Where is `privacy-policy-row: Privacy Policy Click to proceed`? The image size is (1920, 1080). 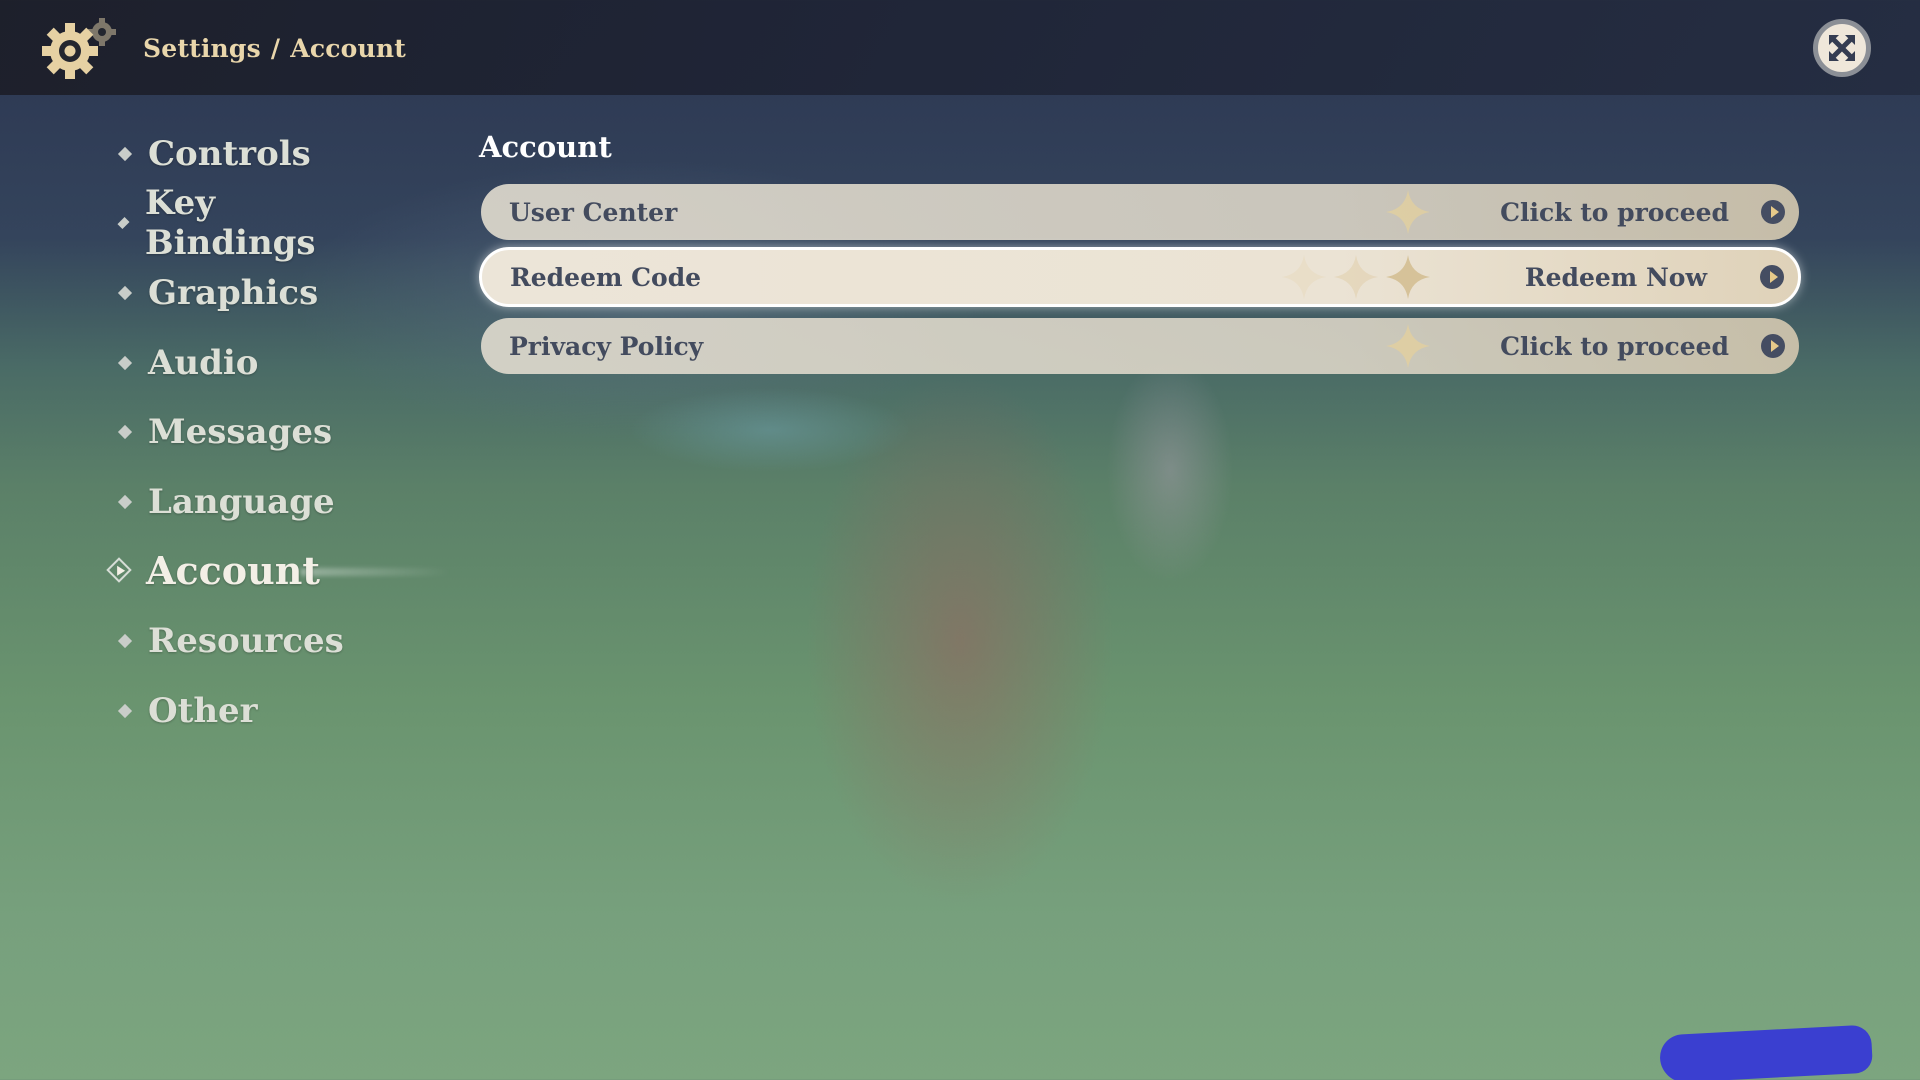
privacy-policy-row: Privacy Policy Click to proceed is located at coordinates (1140, 346).